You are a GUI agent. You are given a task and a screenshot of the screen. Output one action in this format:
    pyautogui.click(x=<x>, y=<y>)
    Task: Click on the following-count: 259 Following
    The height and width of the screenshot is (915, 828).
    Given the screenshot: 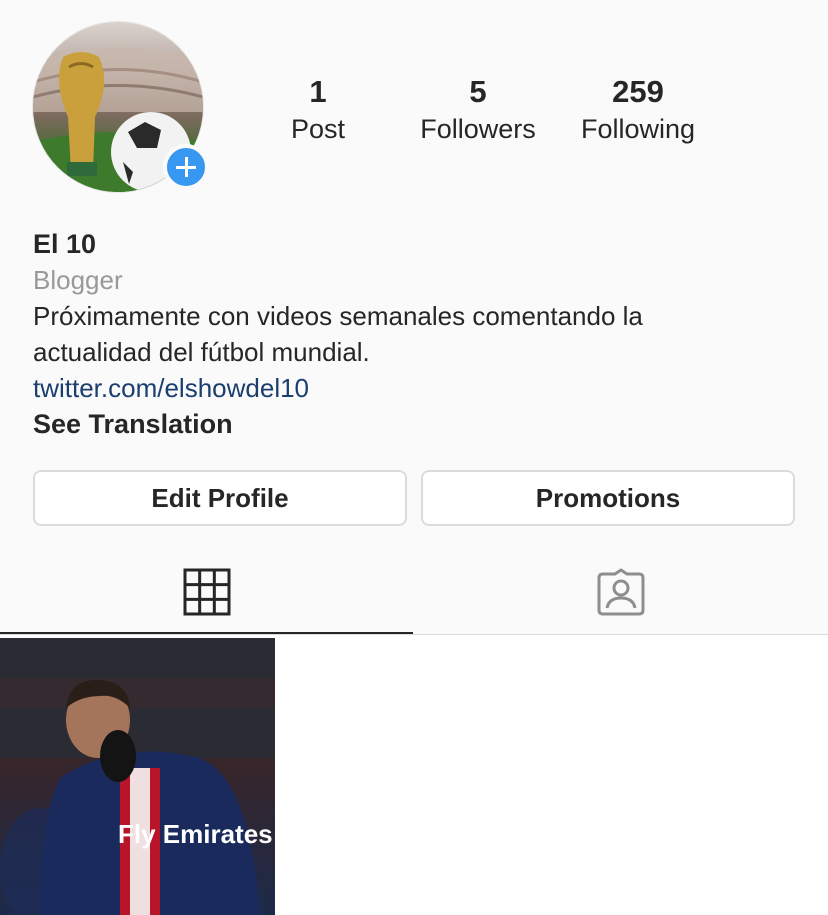 What is the action you would take?
    pyautogui.click(x=638, y=111)
    